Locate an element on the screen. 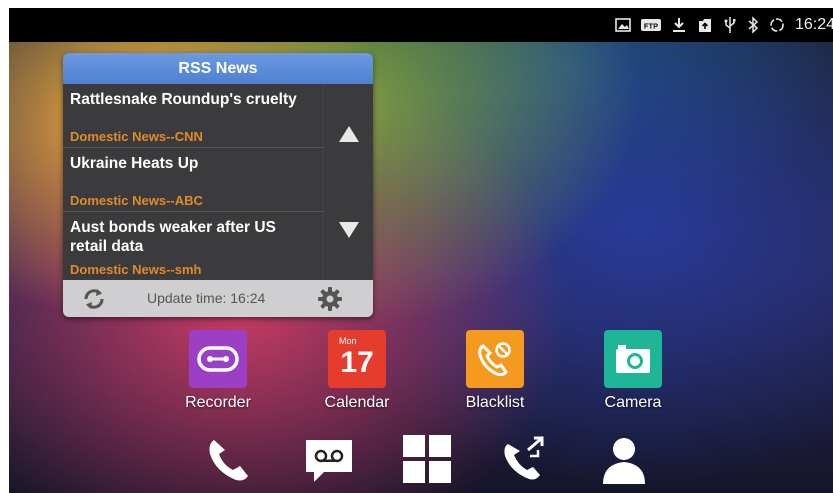  calendar-icon: Mon 17 is located at coordinates (357, 359).